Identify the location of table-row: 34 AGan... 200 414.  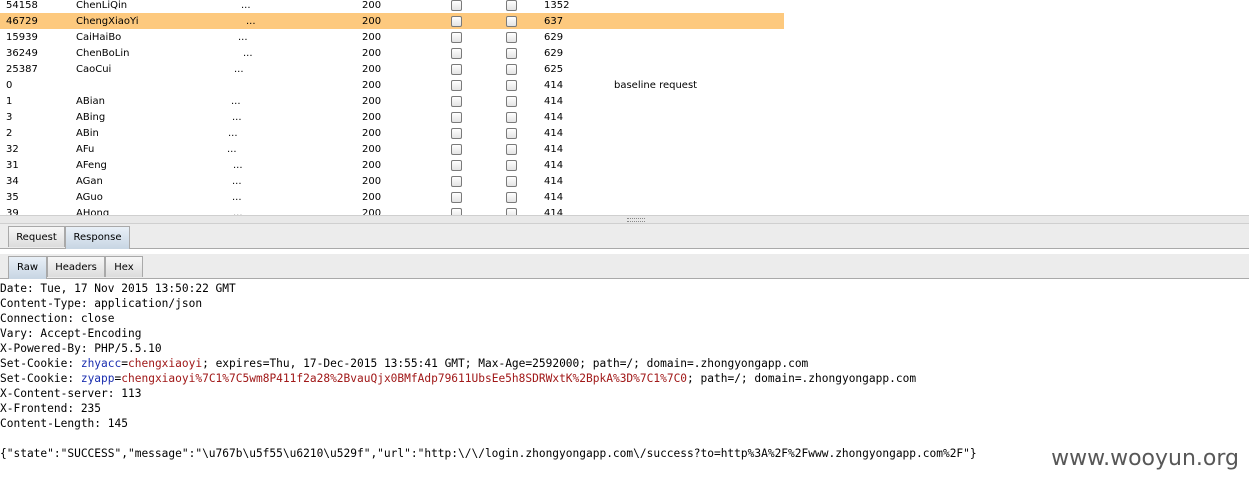
(392, 181).